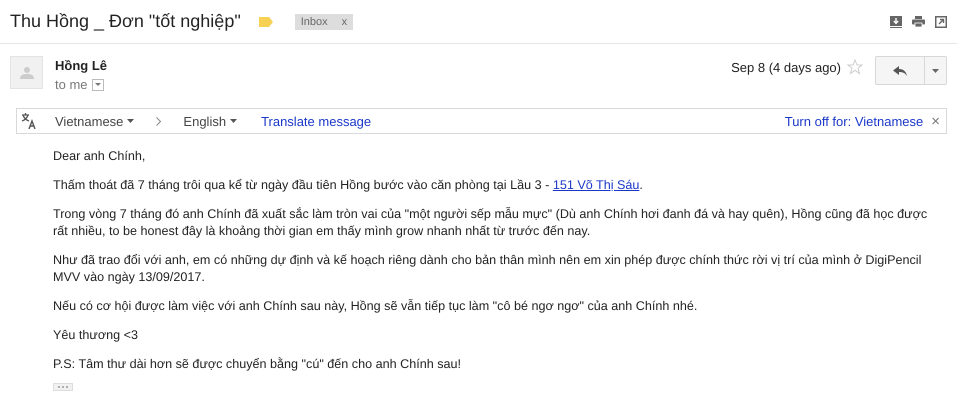  What do you see at coordinates (896, 22) in the screenshot?
I see `download-icon` at bounding box center [896, 22].